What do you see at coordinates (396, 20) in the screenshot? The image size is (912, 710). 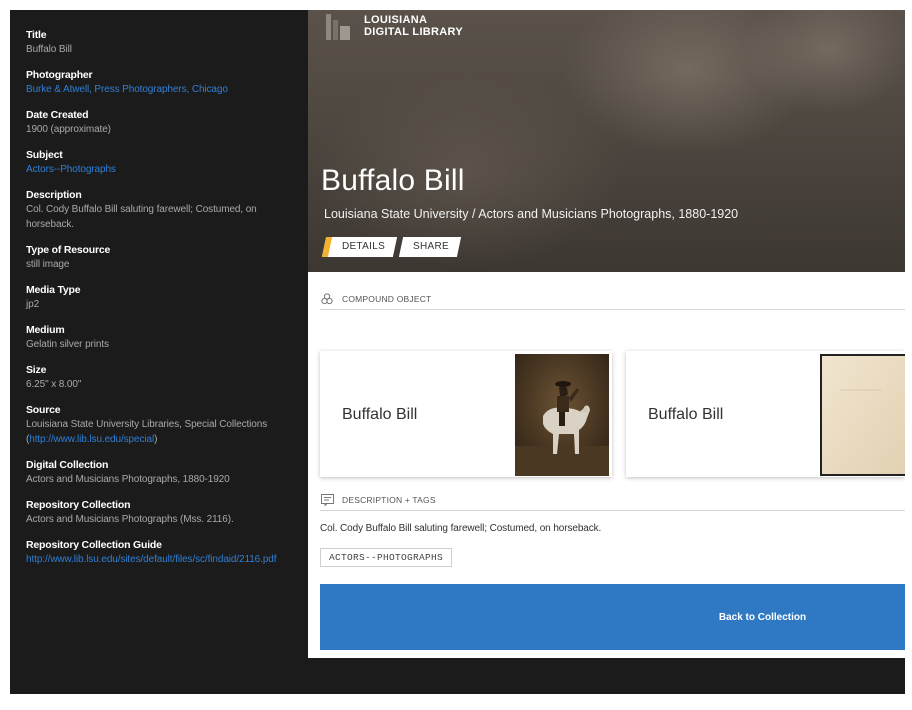 I see `logo-line-1: LOUISIANA` at bounding box center [396, 20].